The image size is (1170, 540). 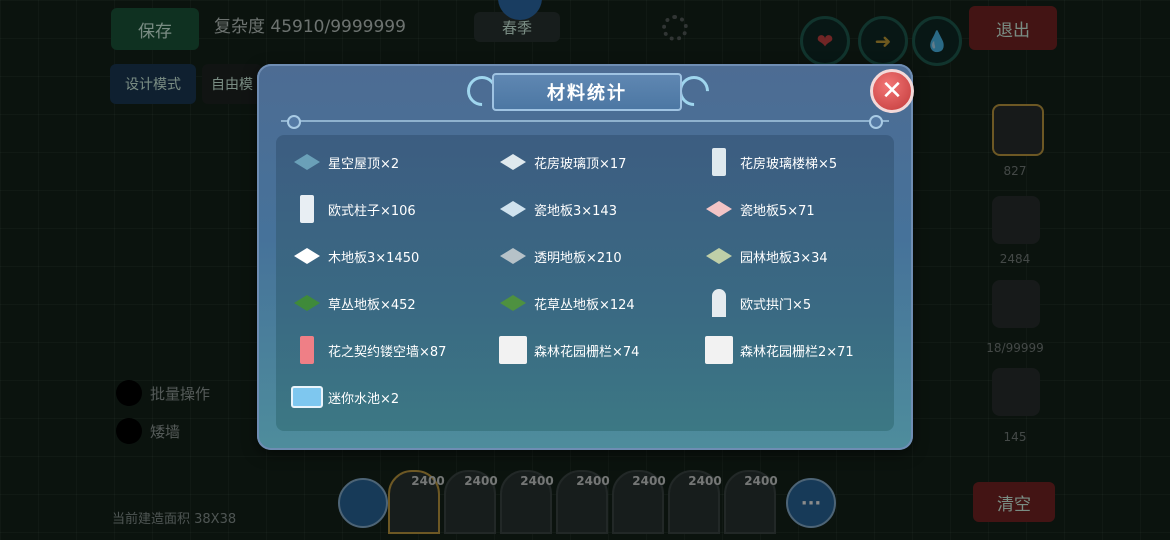 What do you see at coordinates (307, 303) in the screenshot?
I see `grass-floor-icon` at bounding box center [307, 303].